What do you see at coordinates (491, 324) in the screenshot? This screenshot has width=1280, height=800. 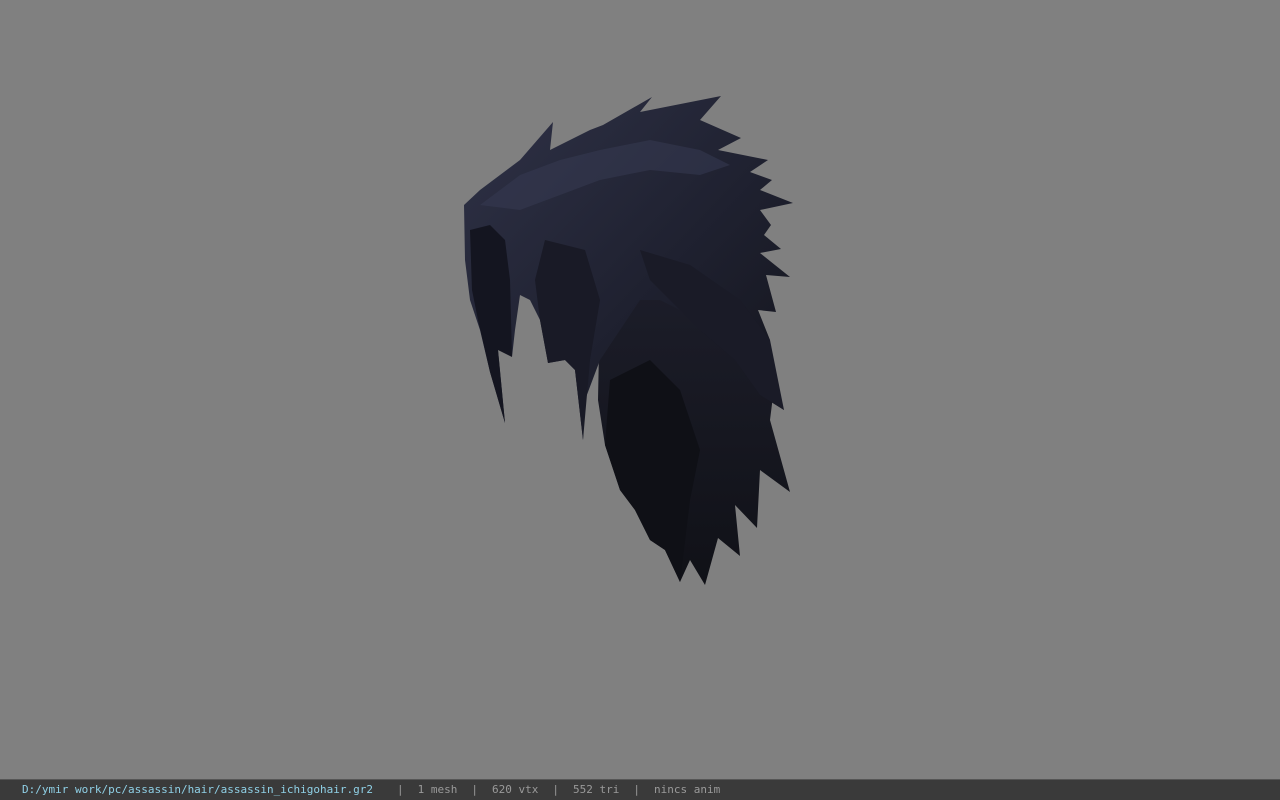 I see `hair-strands-left` at bounding box center [491, 324].